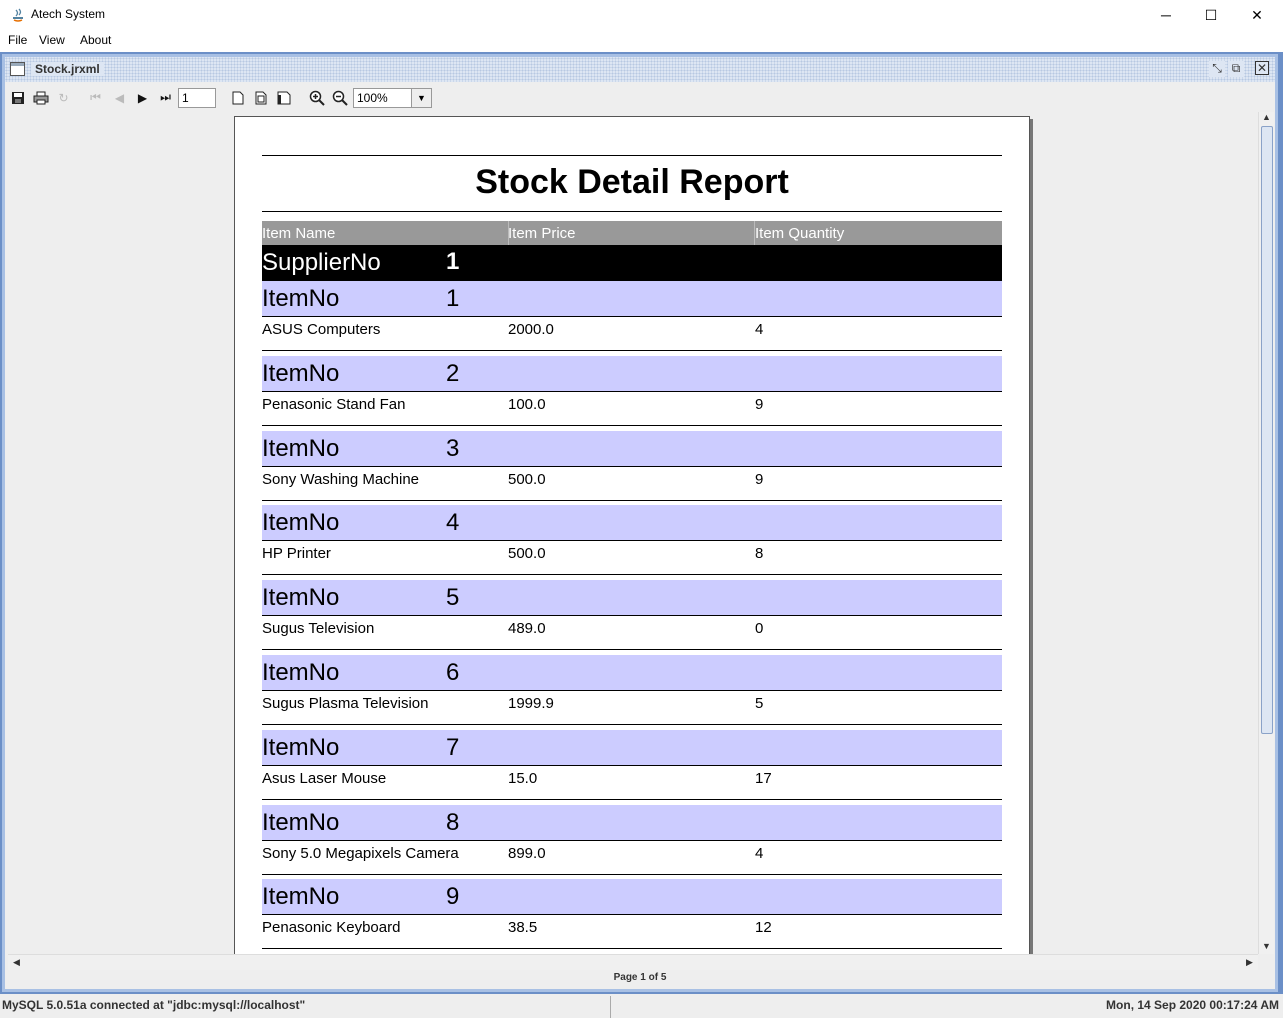 The height and width of the screenshot is (1018, 1283). What do you see at coordinates (339, 97) in the screenshot?
I see `zoom-out-icon` at bounding box center [339, 97].